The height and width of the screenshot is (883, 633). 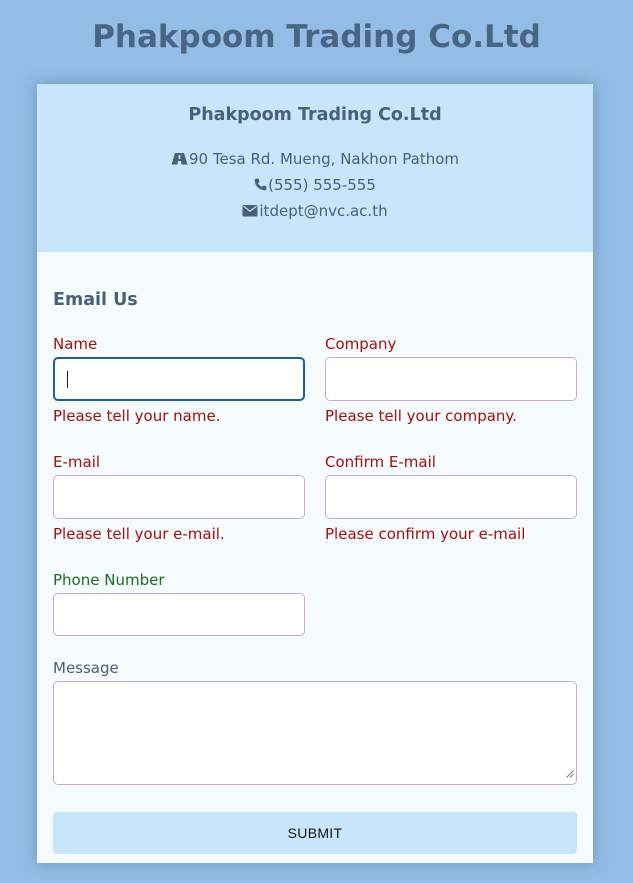 I want to click on email-input, so click(x=179, y=497).